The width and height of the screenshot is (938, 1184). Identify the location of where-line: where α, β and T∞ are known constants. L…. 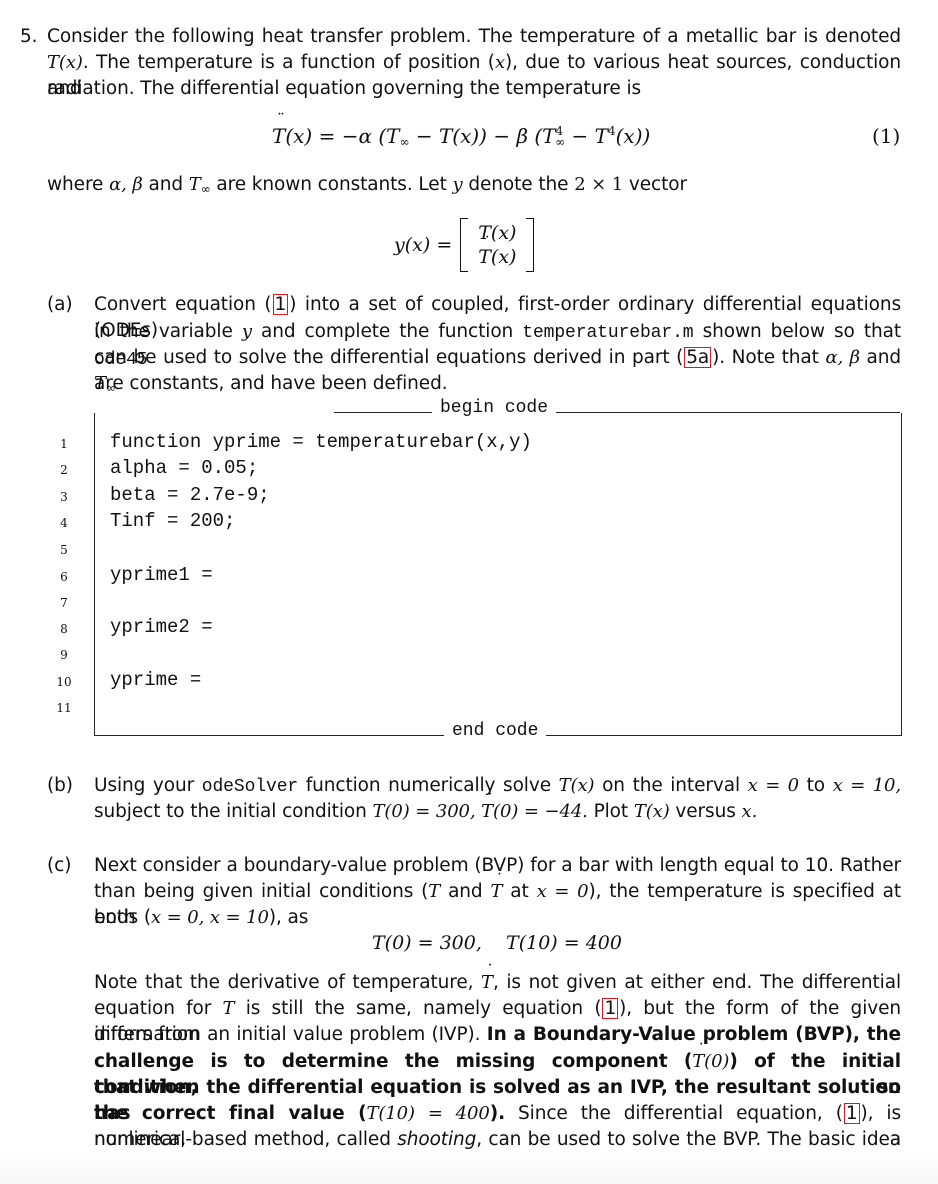
(367, 185).